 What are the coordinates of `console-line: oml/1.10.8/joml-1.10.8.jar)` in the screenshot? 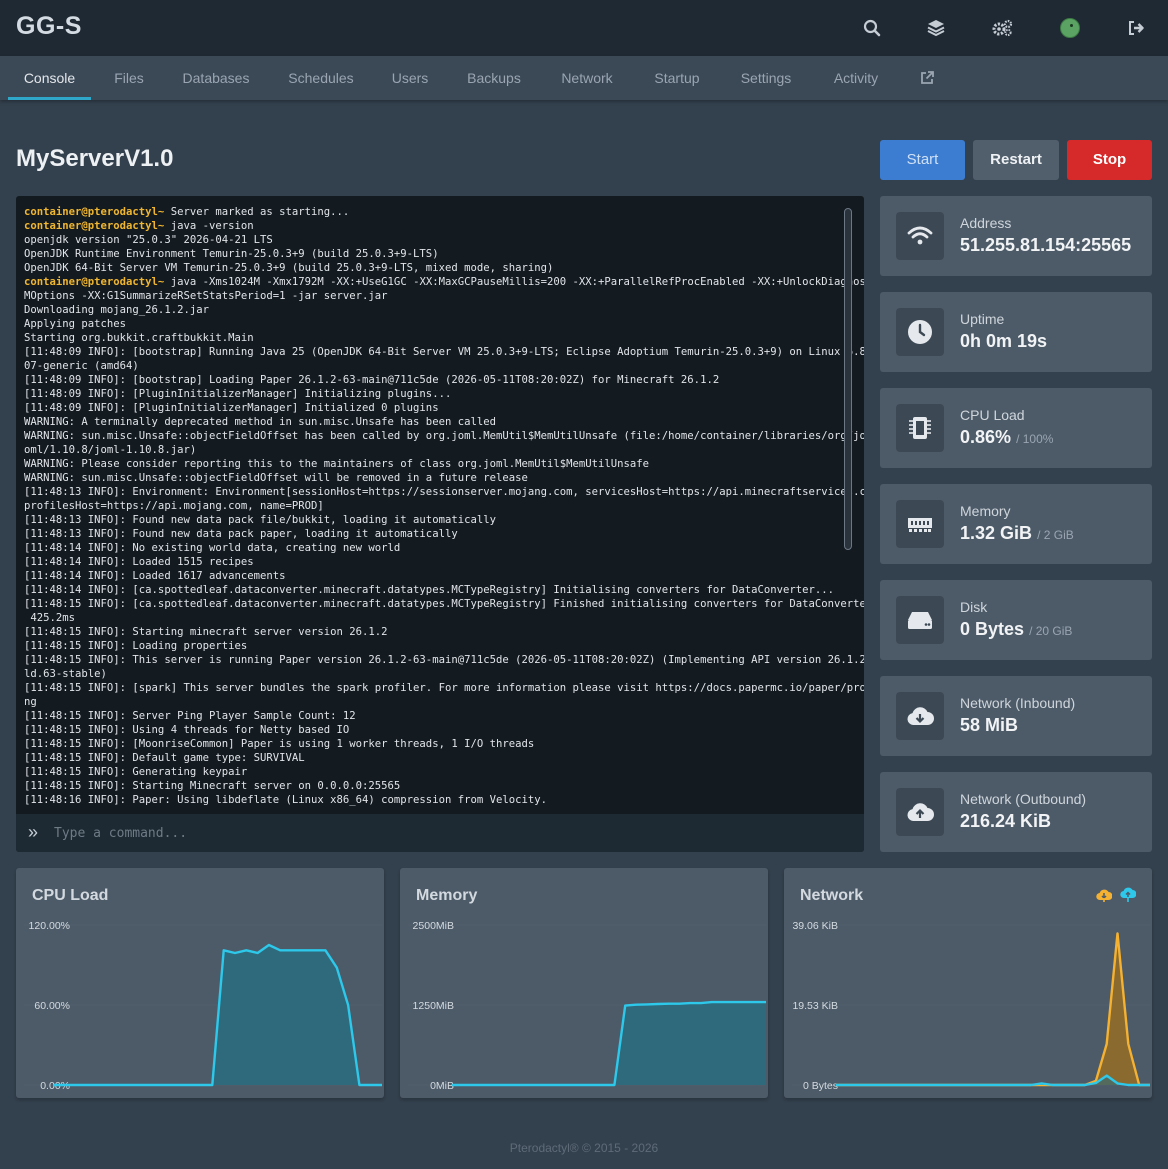 It's located at (434, 450).